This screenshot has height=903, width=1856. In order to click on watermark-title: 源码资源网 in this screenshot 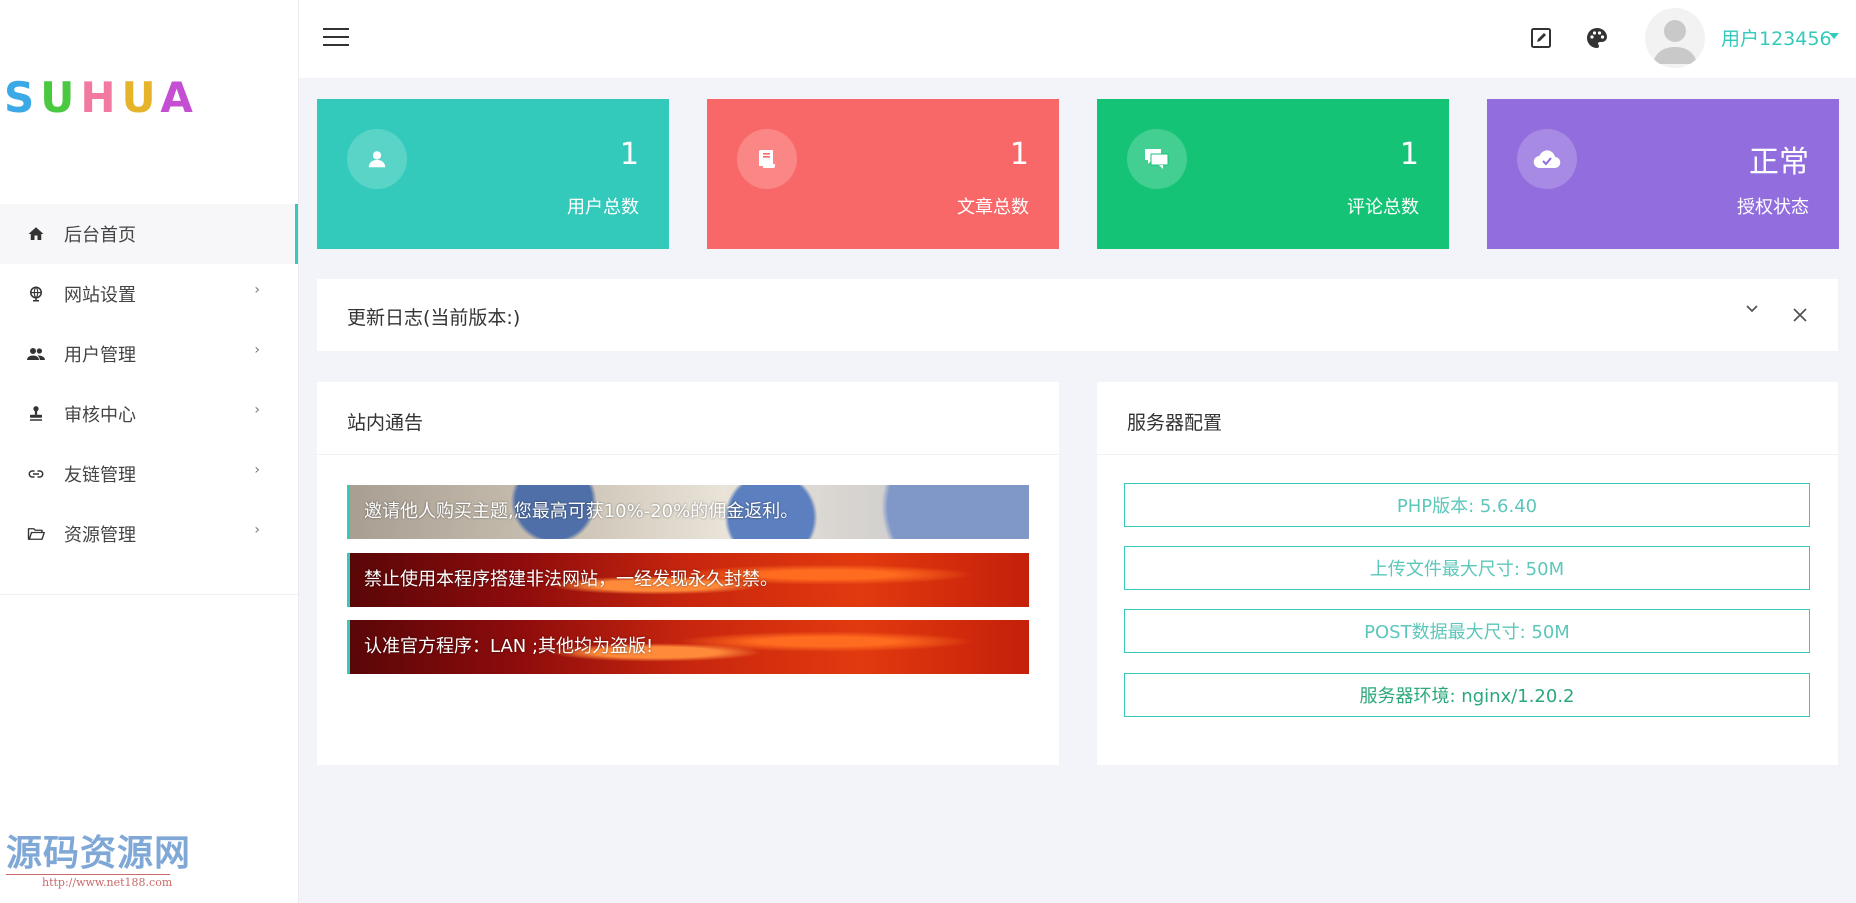, I will do `click(99, 853)`.